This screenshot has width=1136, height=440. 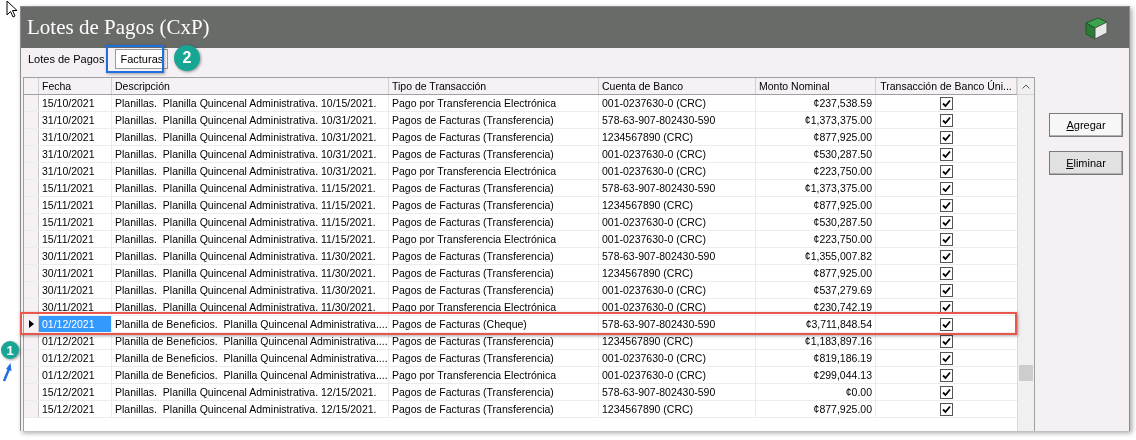 What do you see at coordinates (816, 103) in the screenshot?
I see `table-cell: ¢237,538.59` at bounding box center [816, 103].